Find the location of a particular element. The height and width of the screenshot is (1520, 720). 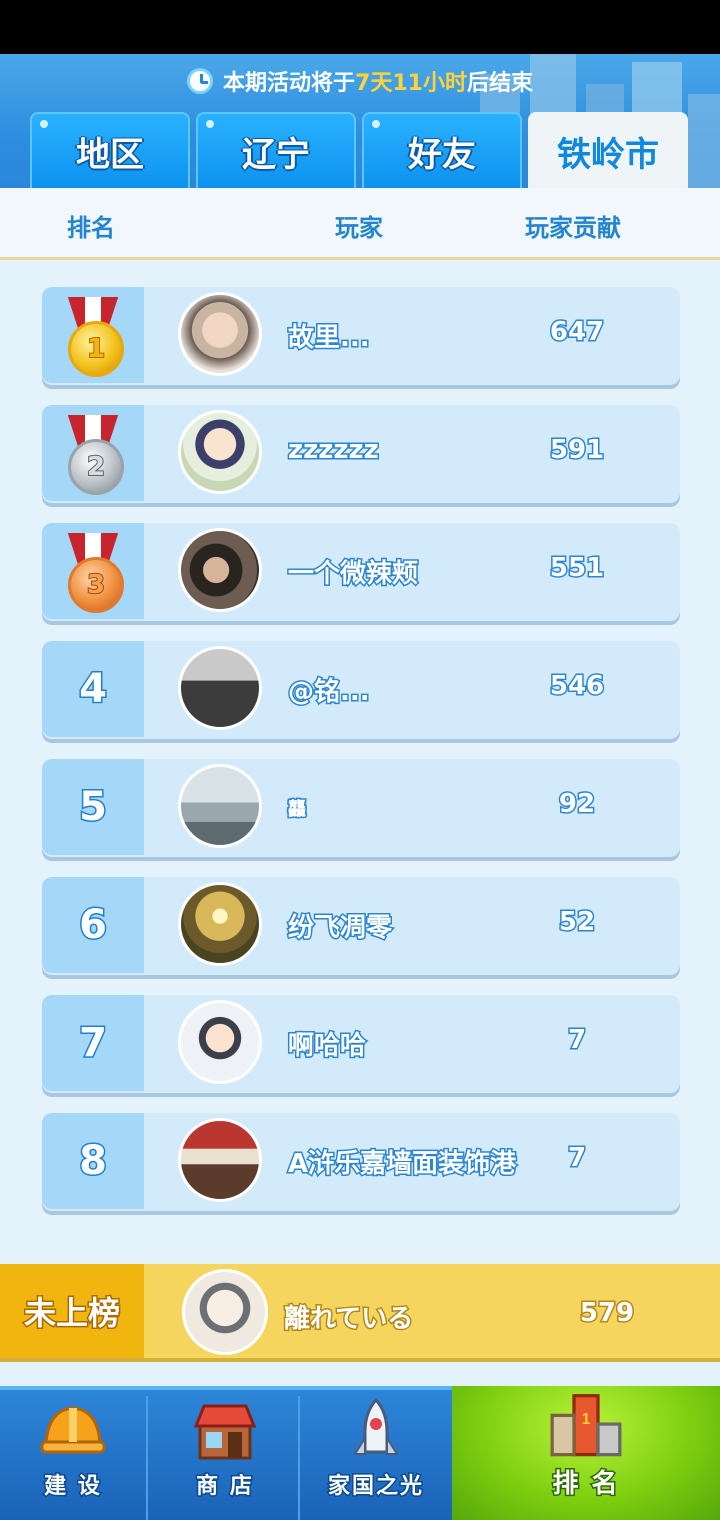

countdown-text: 本期活动将于7天11小时后结束 is located at coordinates (378, 83).